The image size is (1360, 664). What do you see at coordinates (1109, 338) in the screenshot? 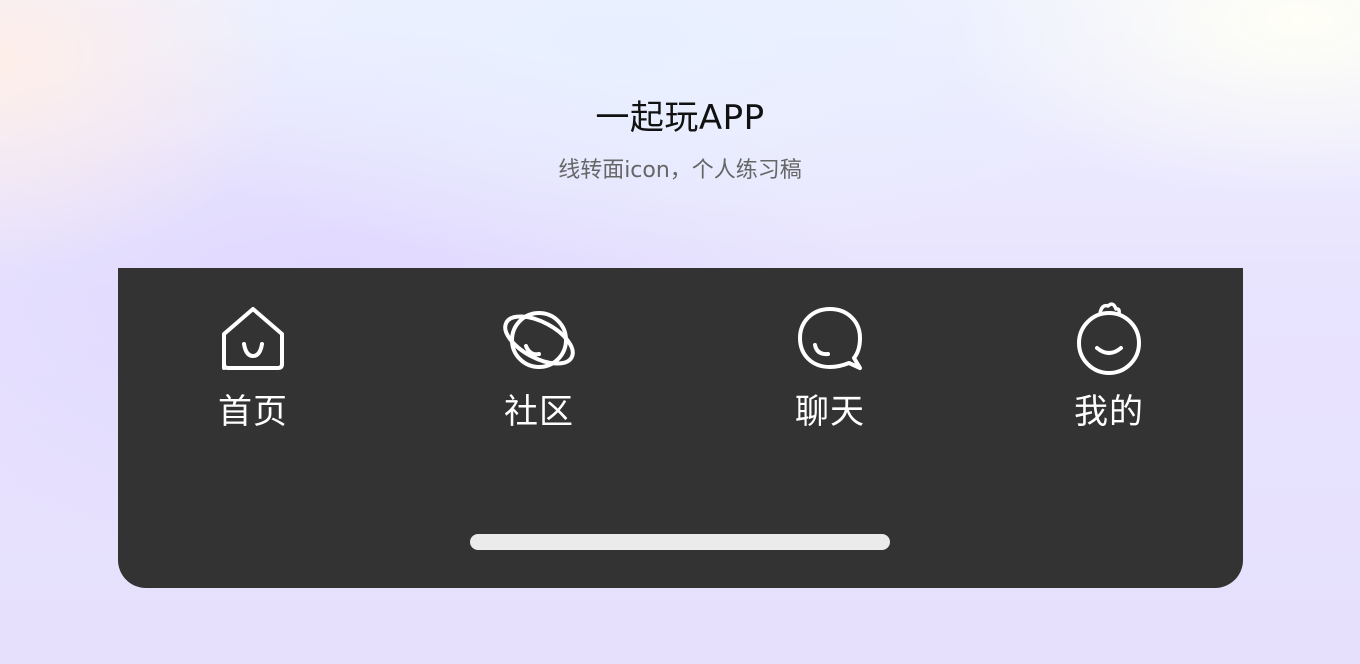
I see `smiley-face-icon` at bounding box center [1109, 338].